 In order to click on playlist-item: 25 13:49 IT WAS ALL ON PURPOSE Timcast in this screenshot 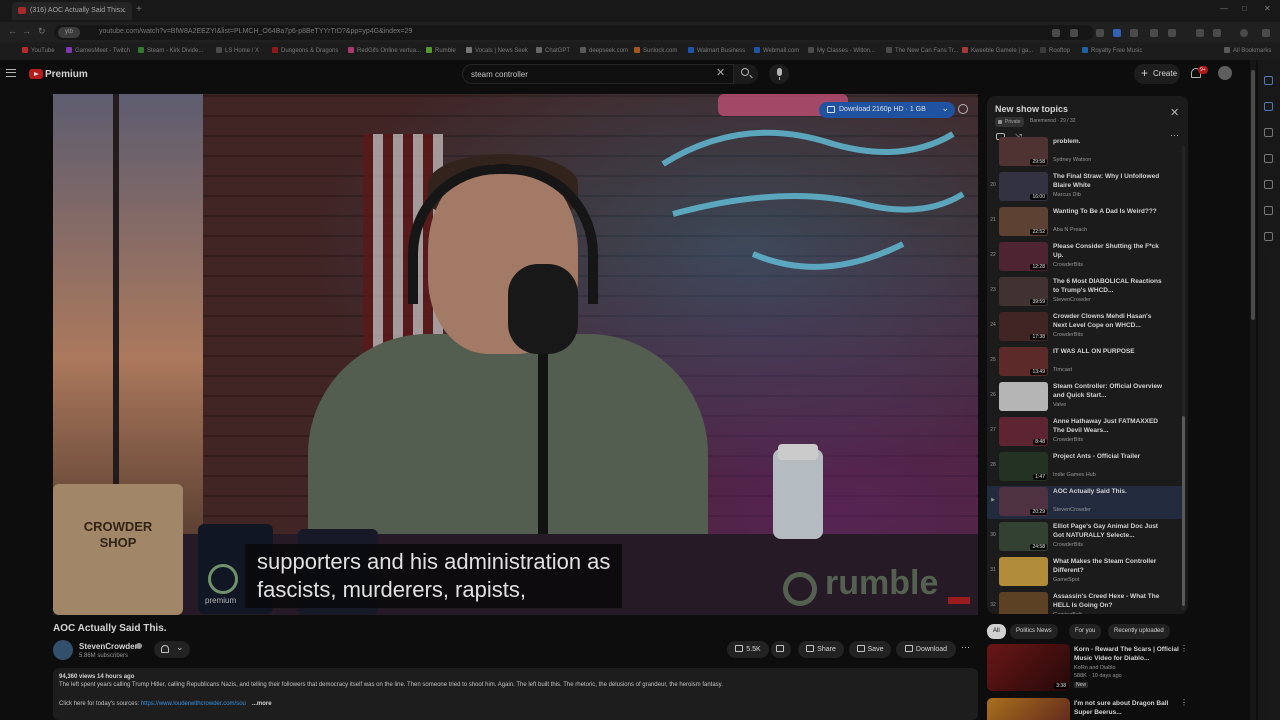, I will do `click(1084, 362)`.